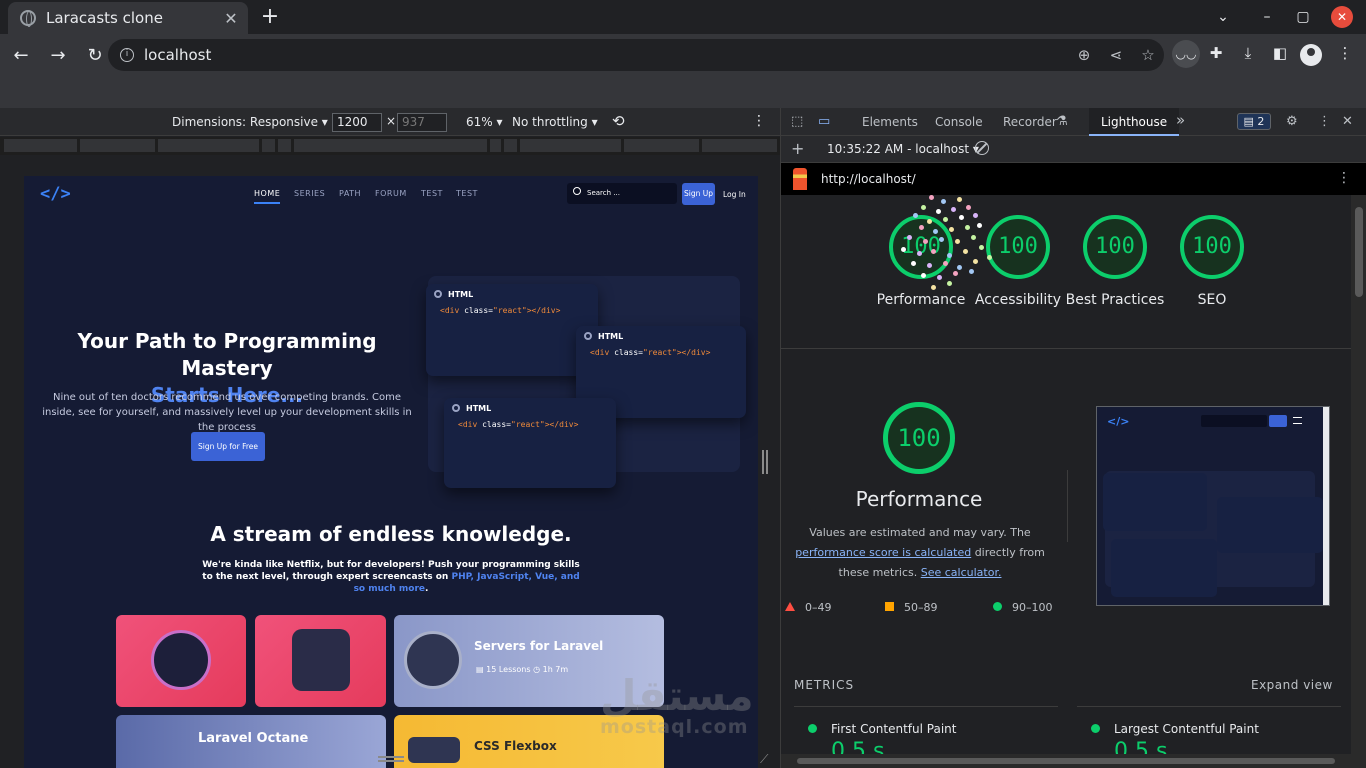 The height and width of the screenshot is (768, 1366). Describe the element at coordinates (903, 149) in the screenshot. I see `report-selector: 10:35:22 AM - localhost ▾` at that location.